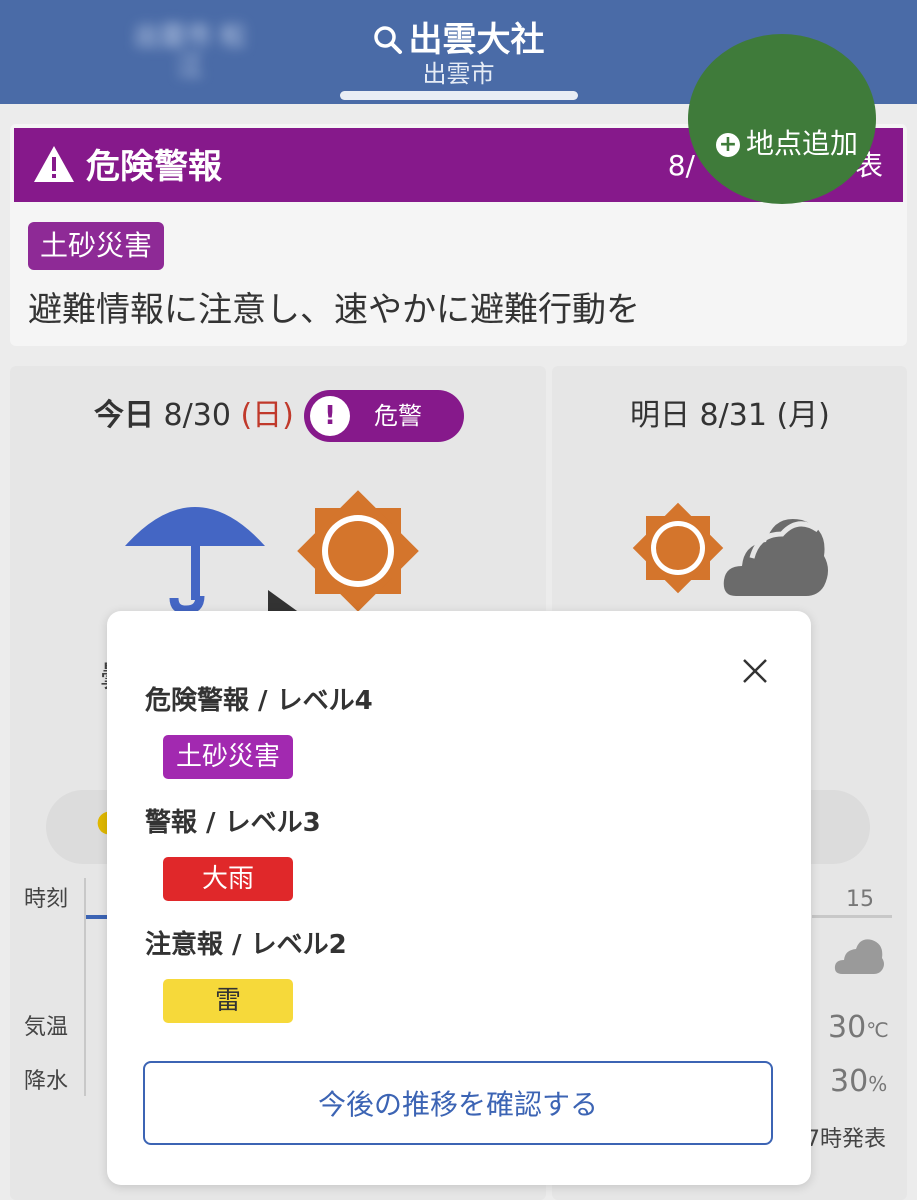 Image resolution: width=917 pixels, height=1200 pixels. What do you see at coordinates (728, 145) in the screenshot?
I see `plus-circle-icon: +` at bounding box center [728, 145].